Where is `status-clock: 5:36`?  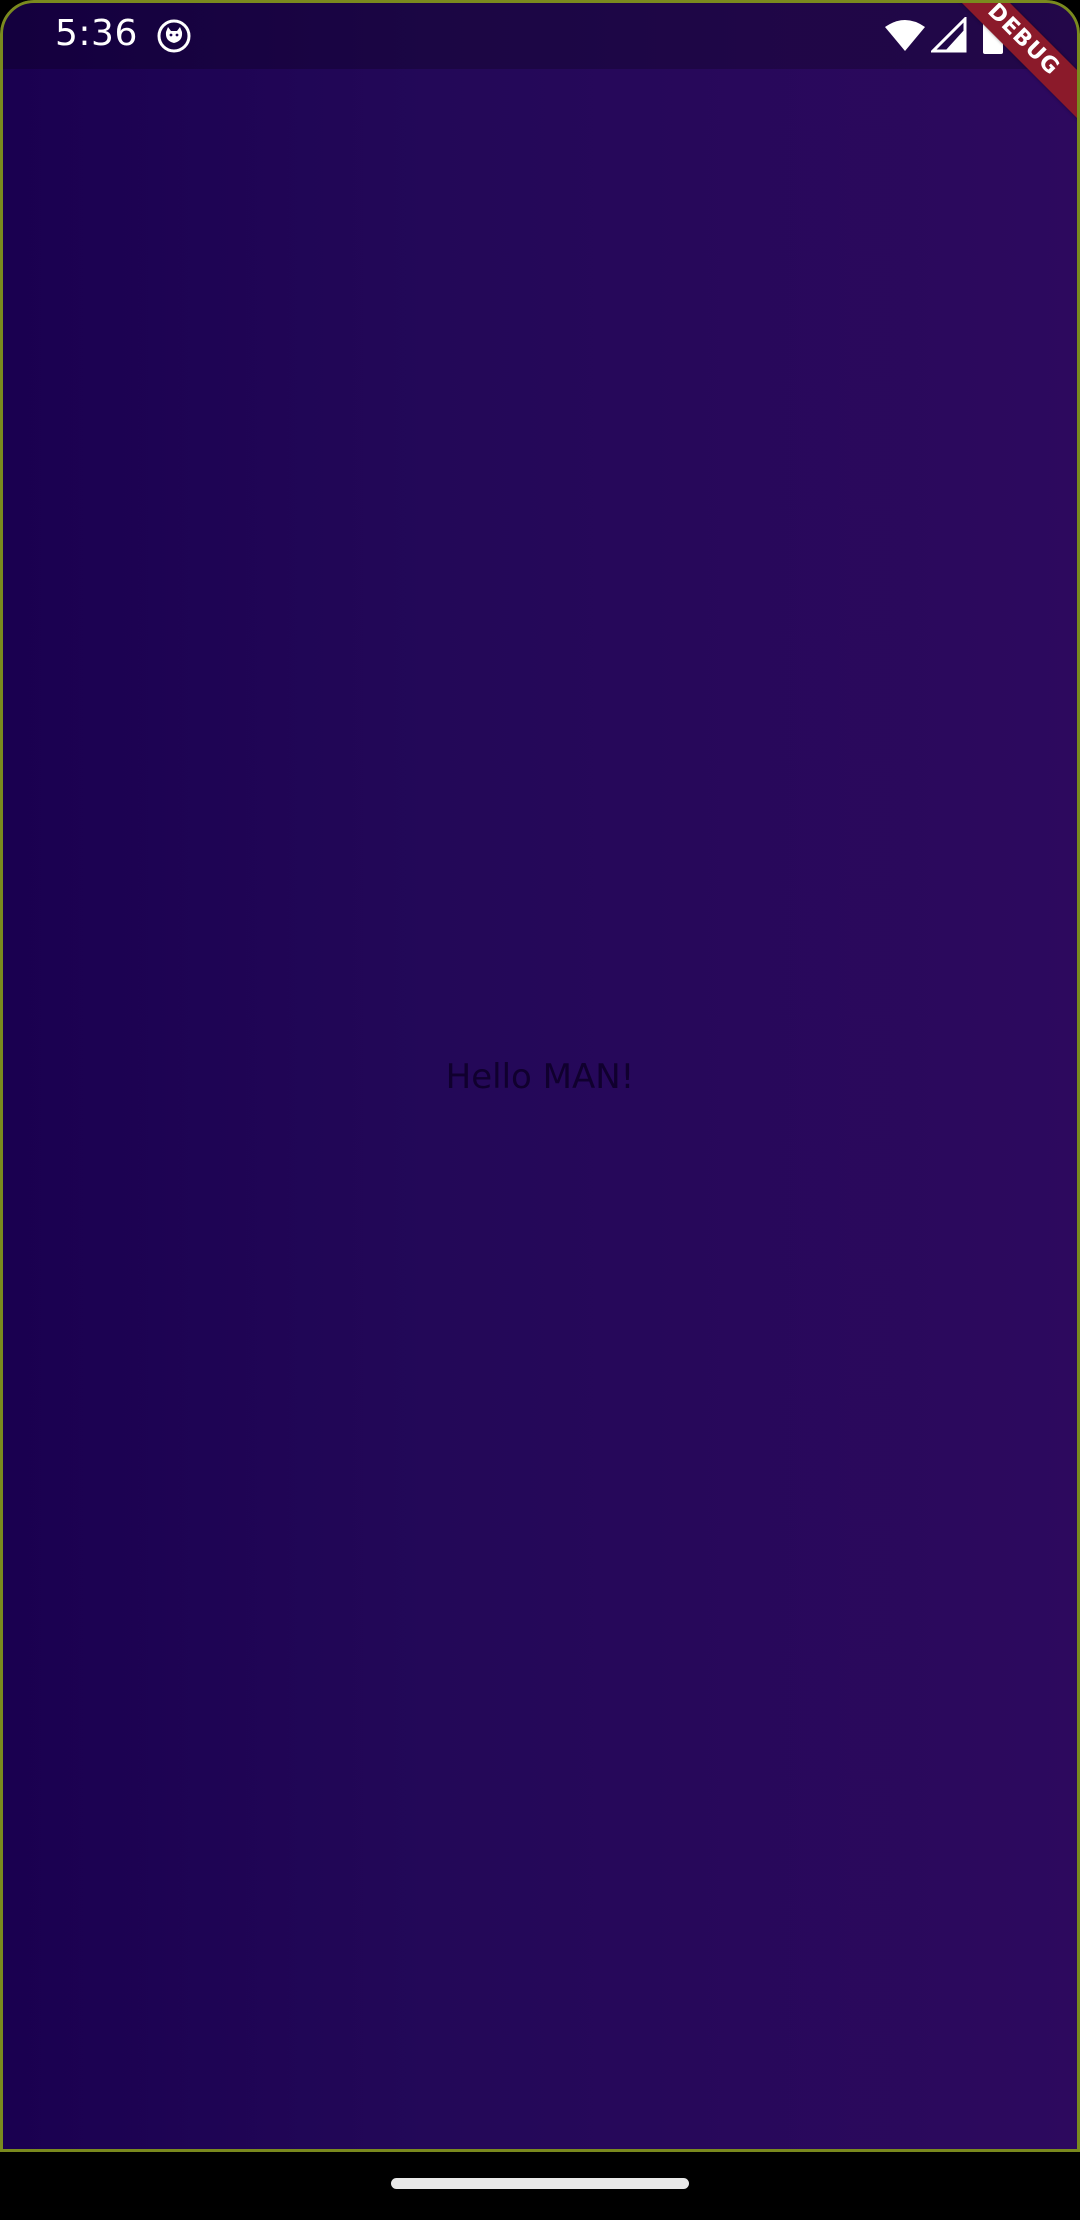
status-clock: 5:36 is located at coordinates (96, 33).